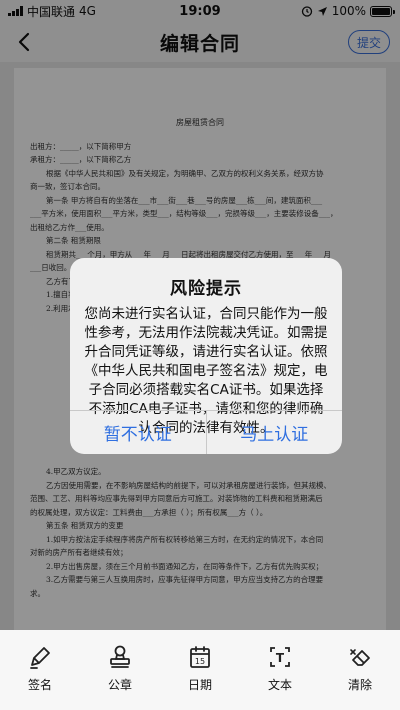 The image size is (400, 710). Describe the element at coordinates (280, 677) in the screenshot. I see `tool-text: T 文本` at that location.